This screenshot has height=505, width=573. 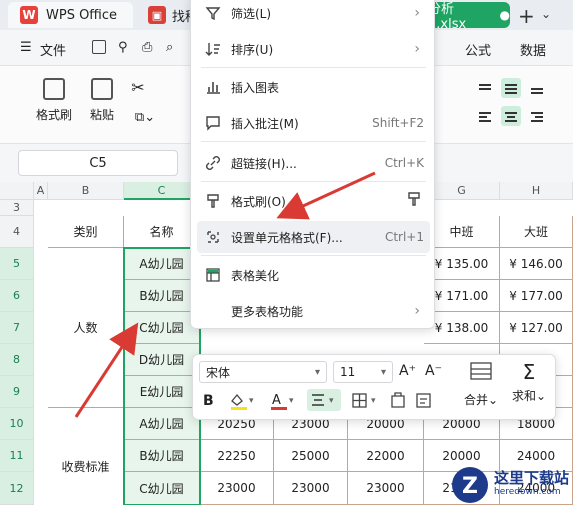 I want to click on table-cell-value: 22000, so click(x=386, y=456).